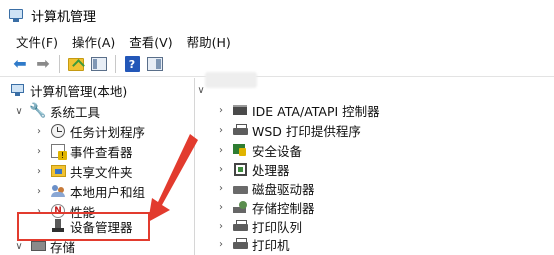 Image resolution: width=554 pixels, height=255 pixels. What do you see at coordinates (108, 192) in the screenshot?
I see `tree-item-label: 本地用户和组` at bounding box center [108, 192].